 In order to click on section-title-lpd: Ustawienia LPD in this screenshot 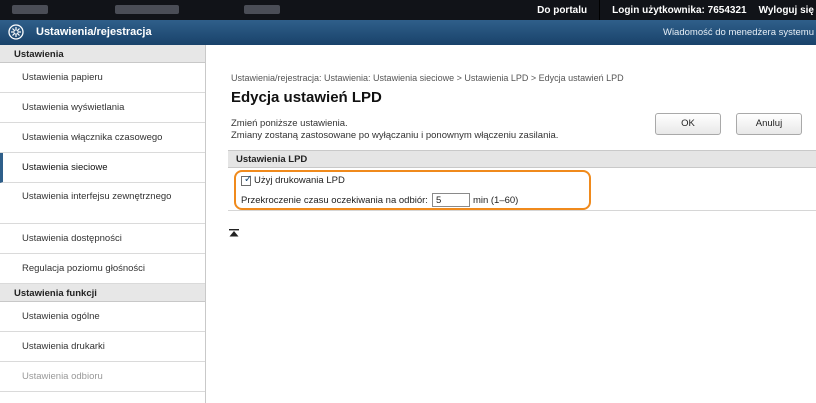, I will do `click(522, 159)`.